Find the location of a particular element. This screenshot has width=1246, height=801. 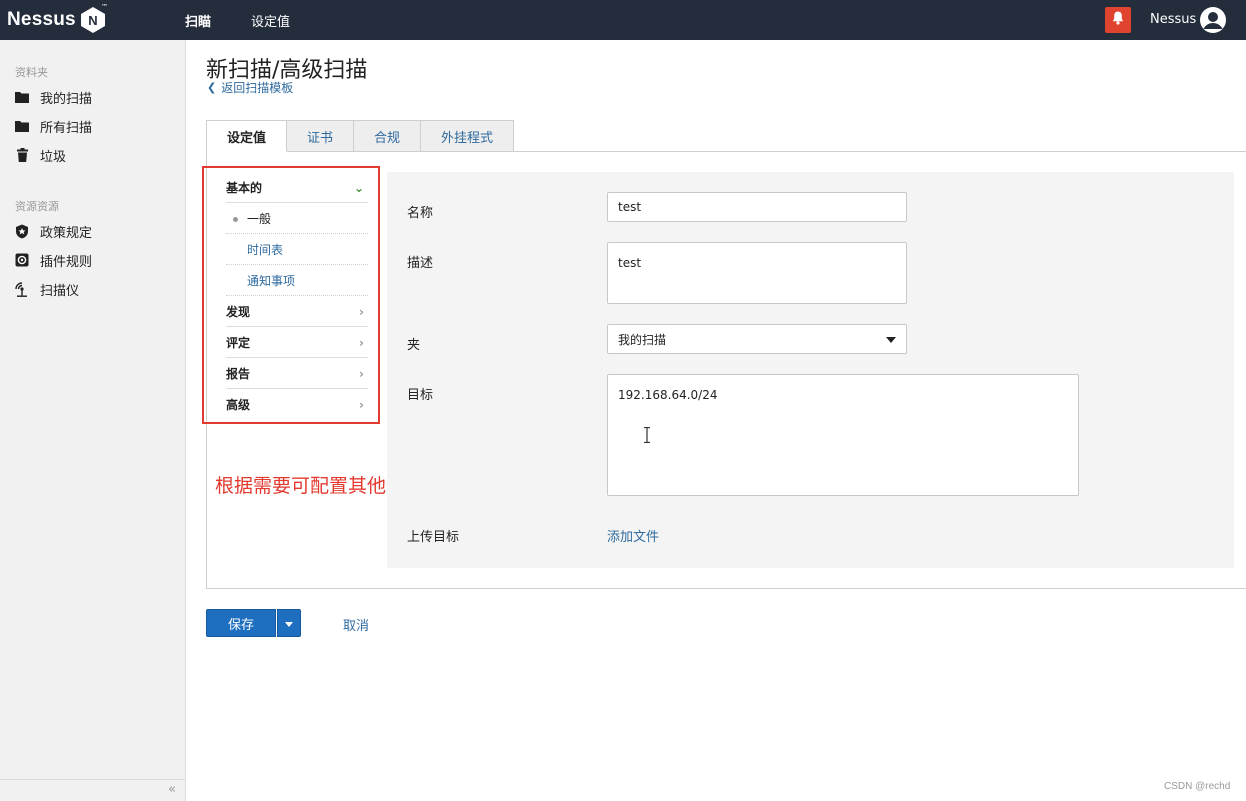

notifications-button is located at coordinates (1118, 20).